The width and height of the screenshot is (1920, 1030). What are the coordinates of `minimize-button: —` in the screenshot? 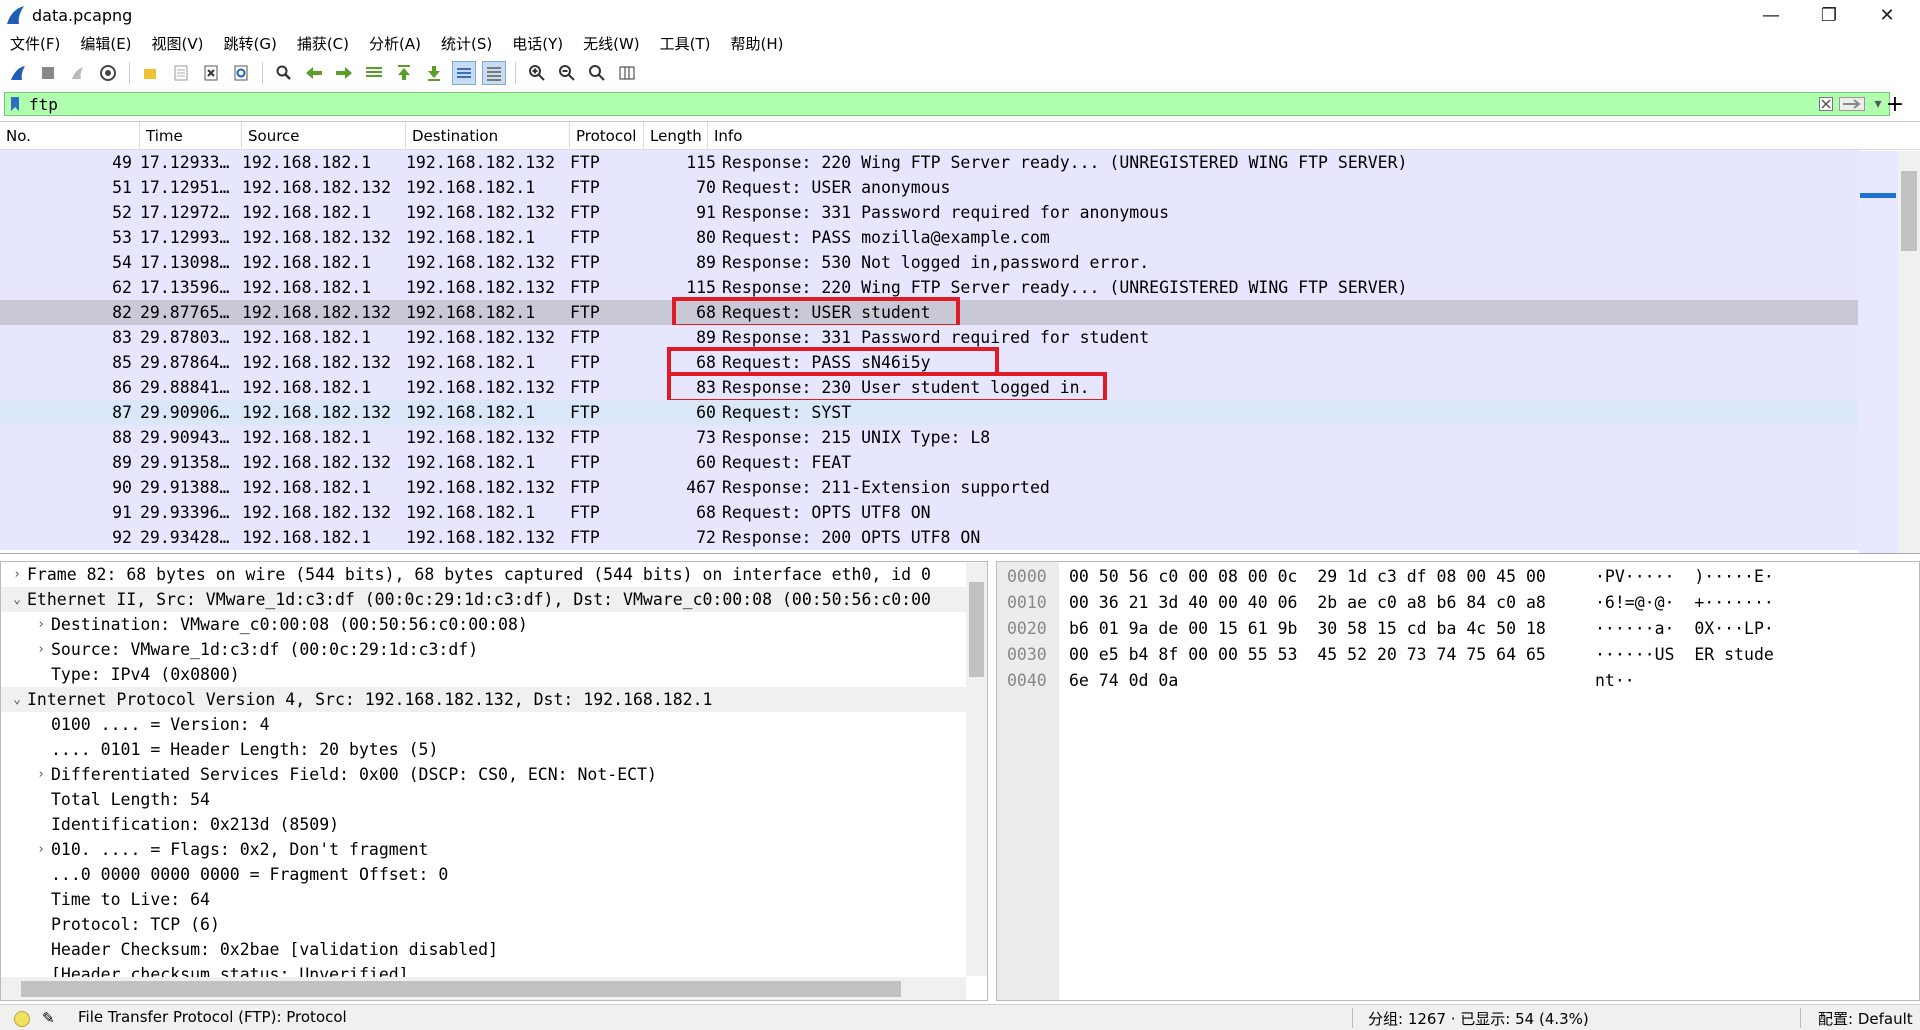 It's located at (1771, 15).